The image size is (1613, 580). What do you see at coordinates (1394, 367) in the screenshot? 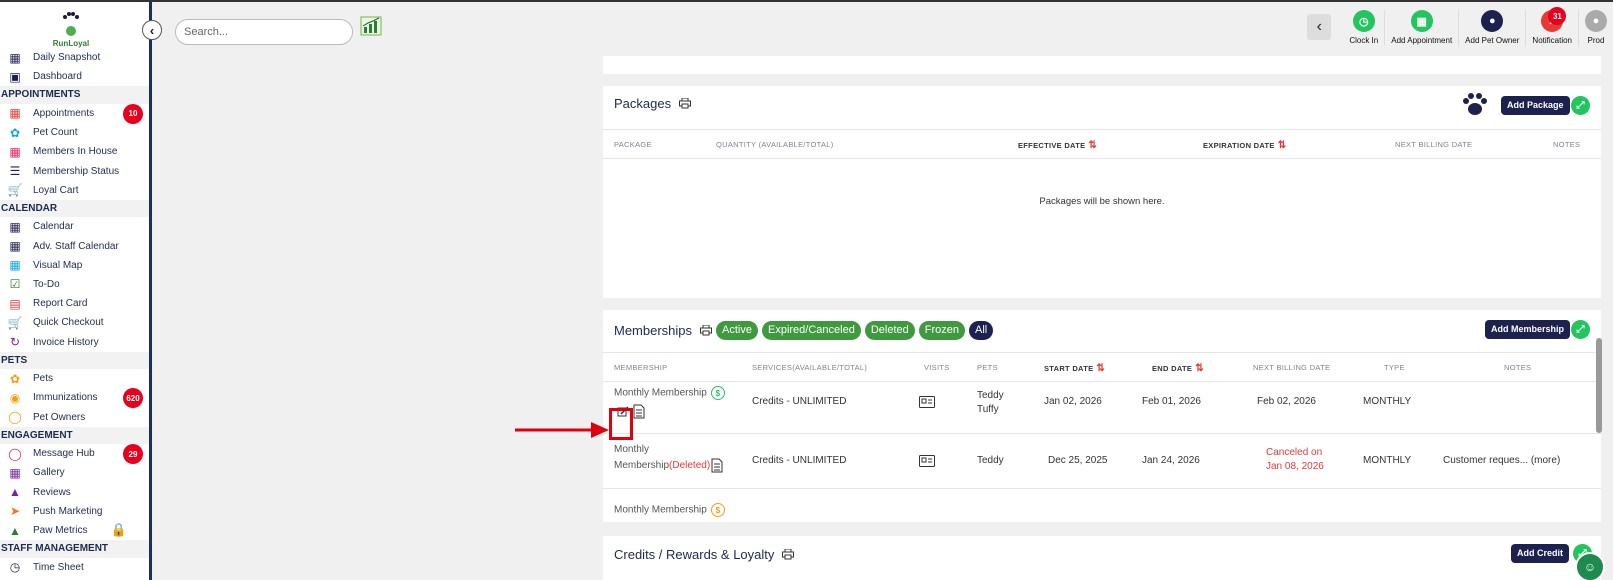
I see `col-type: TYPE` at bounding box center [1394, 367].